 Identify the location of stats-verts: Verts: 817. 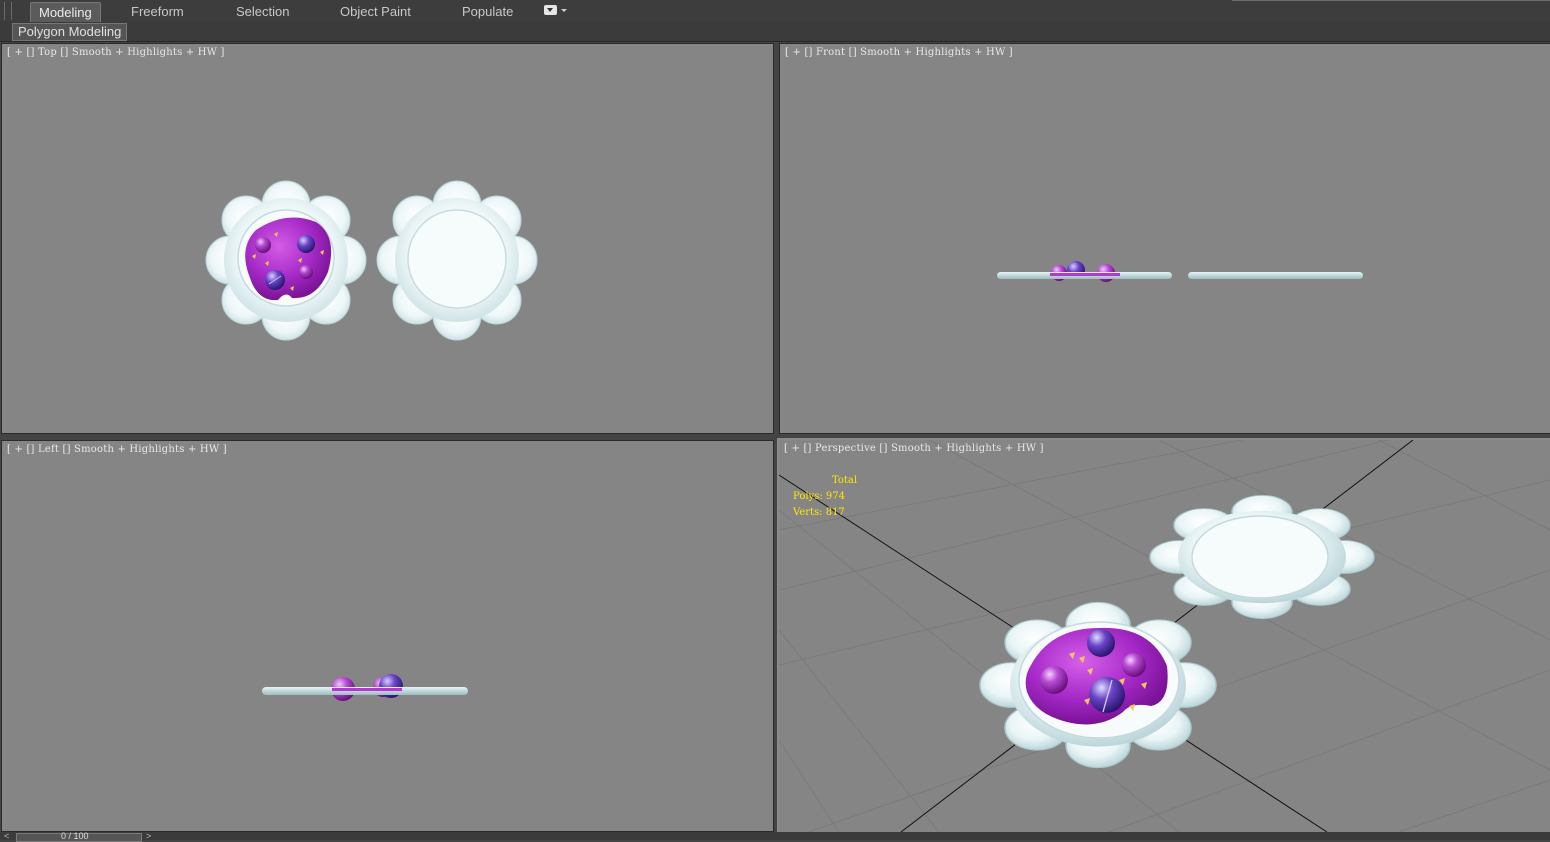
(819, 512).